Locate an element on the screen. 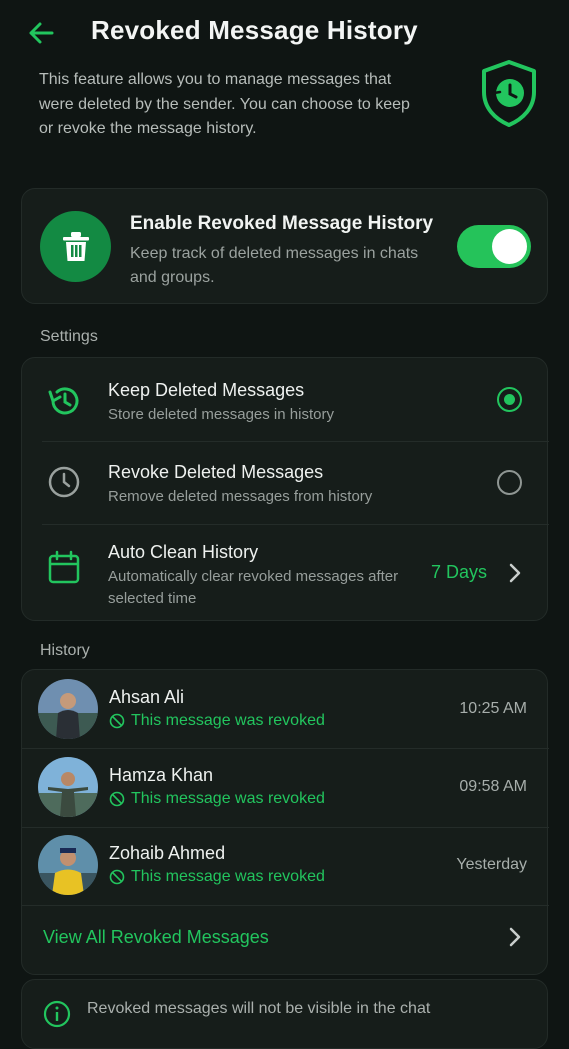 This screenshot has width=569, height=1049. arrow-left-icon is located at coordinates (41, 33).